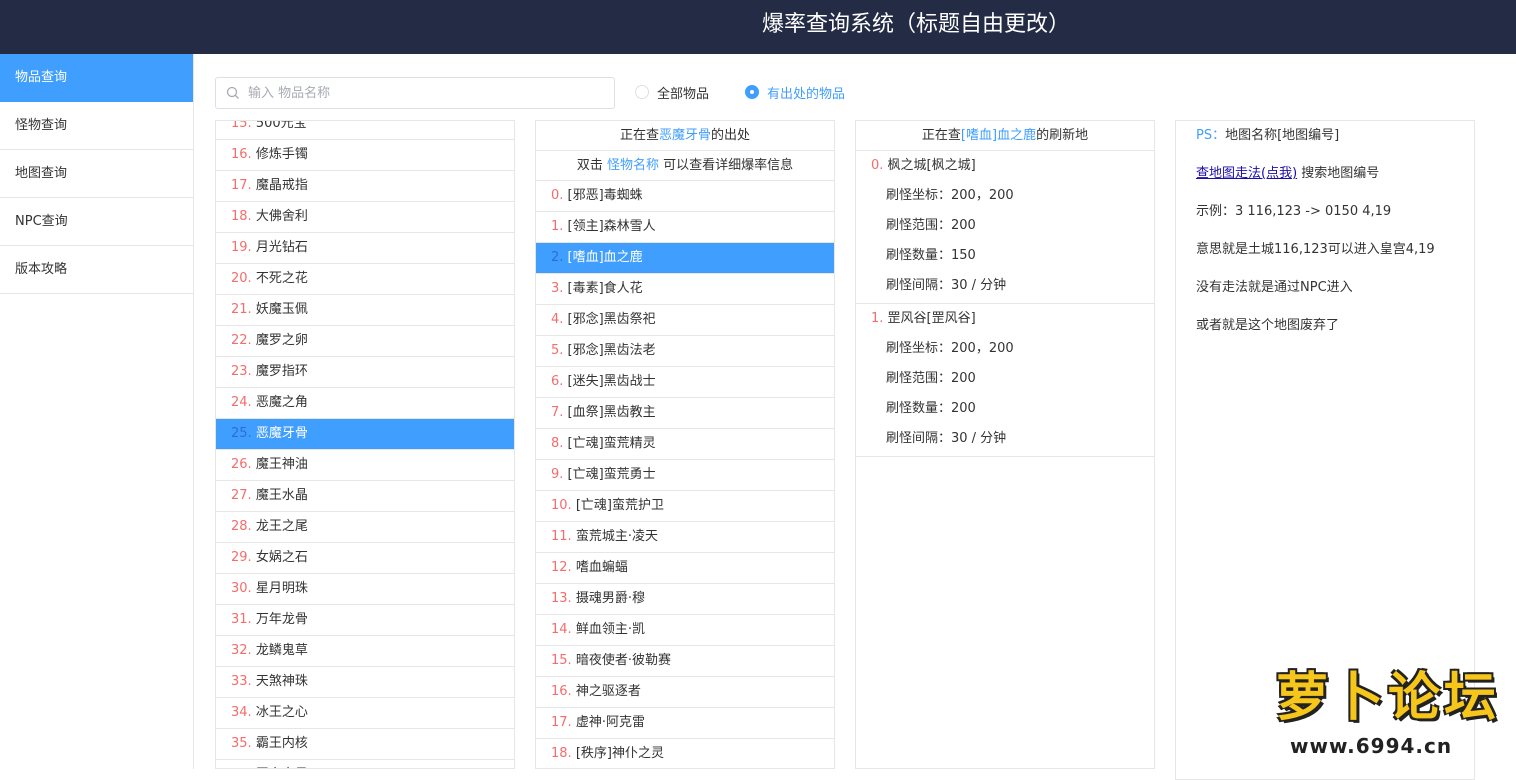 The height and width of the screenshot is (780, 1516). What do you see at coordinates (950, 195) in the screenshot?
I see `spawn-detail: 刷怪坐标：200，200` at bounding box center [950, 195].